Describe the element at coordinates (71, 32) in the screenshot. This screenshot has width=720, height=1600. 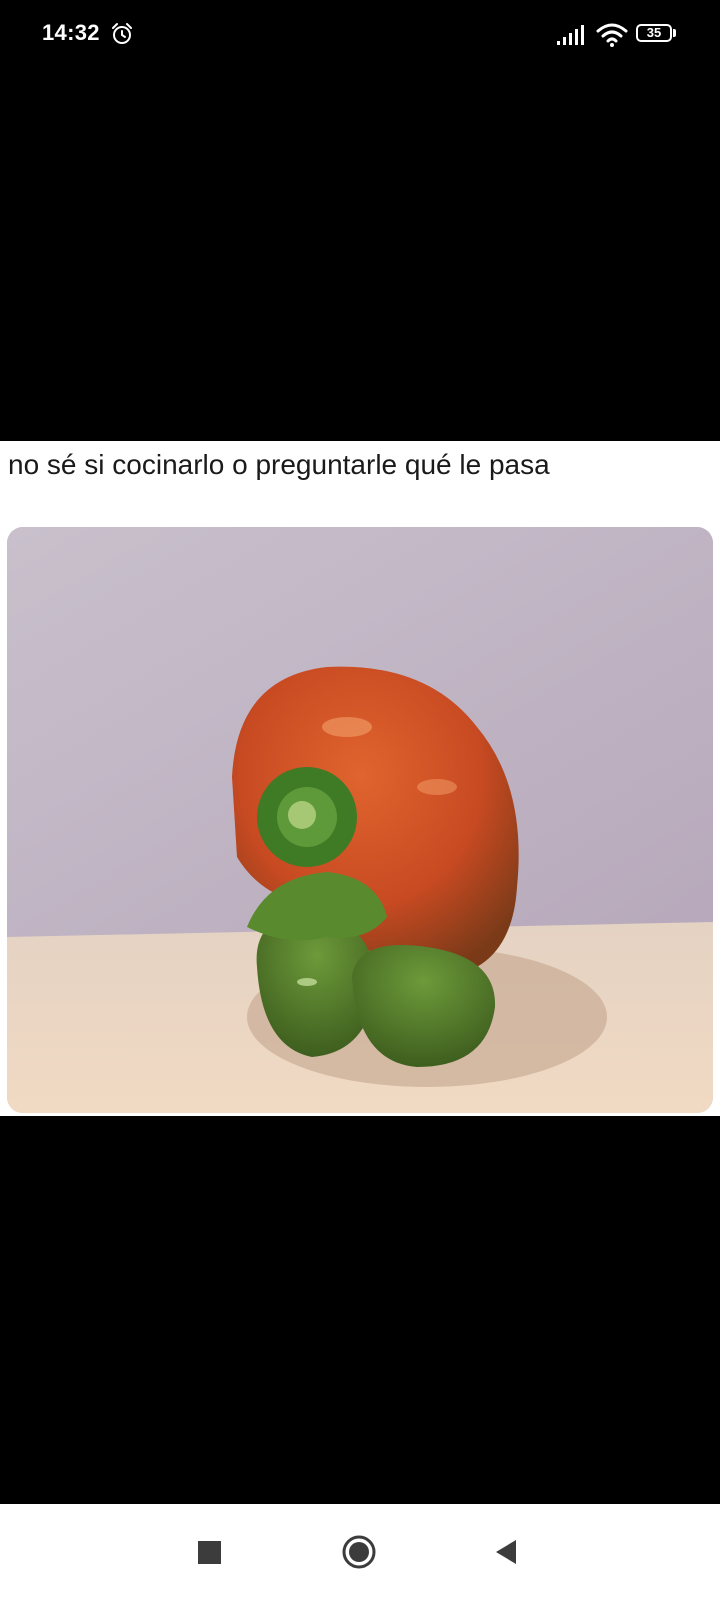
I see `status-time: 14:32` at that location.